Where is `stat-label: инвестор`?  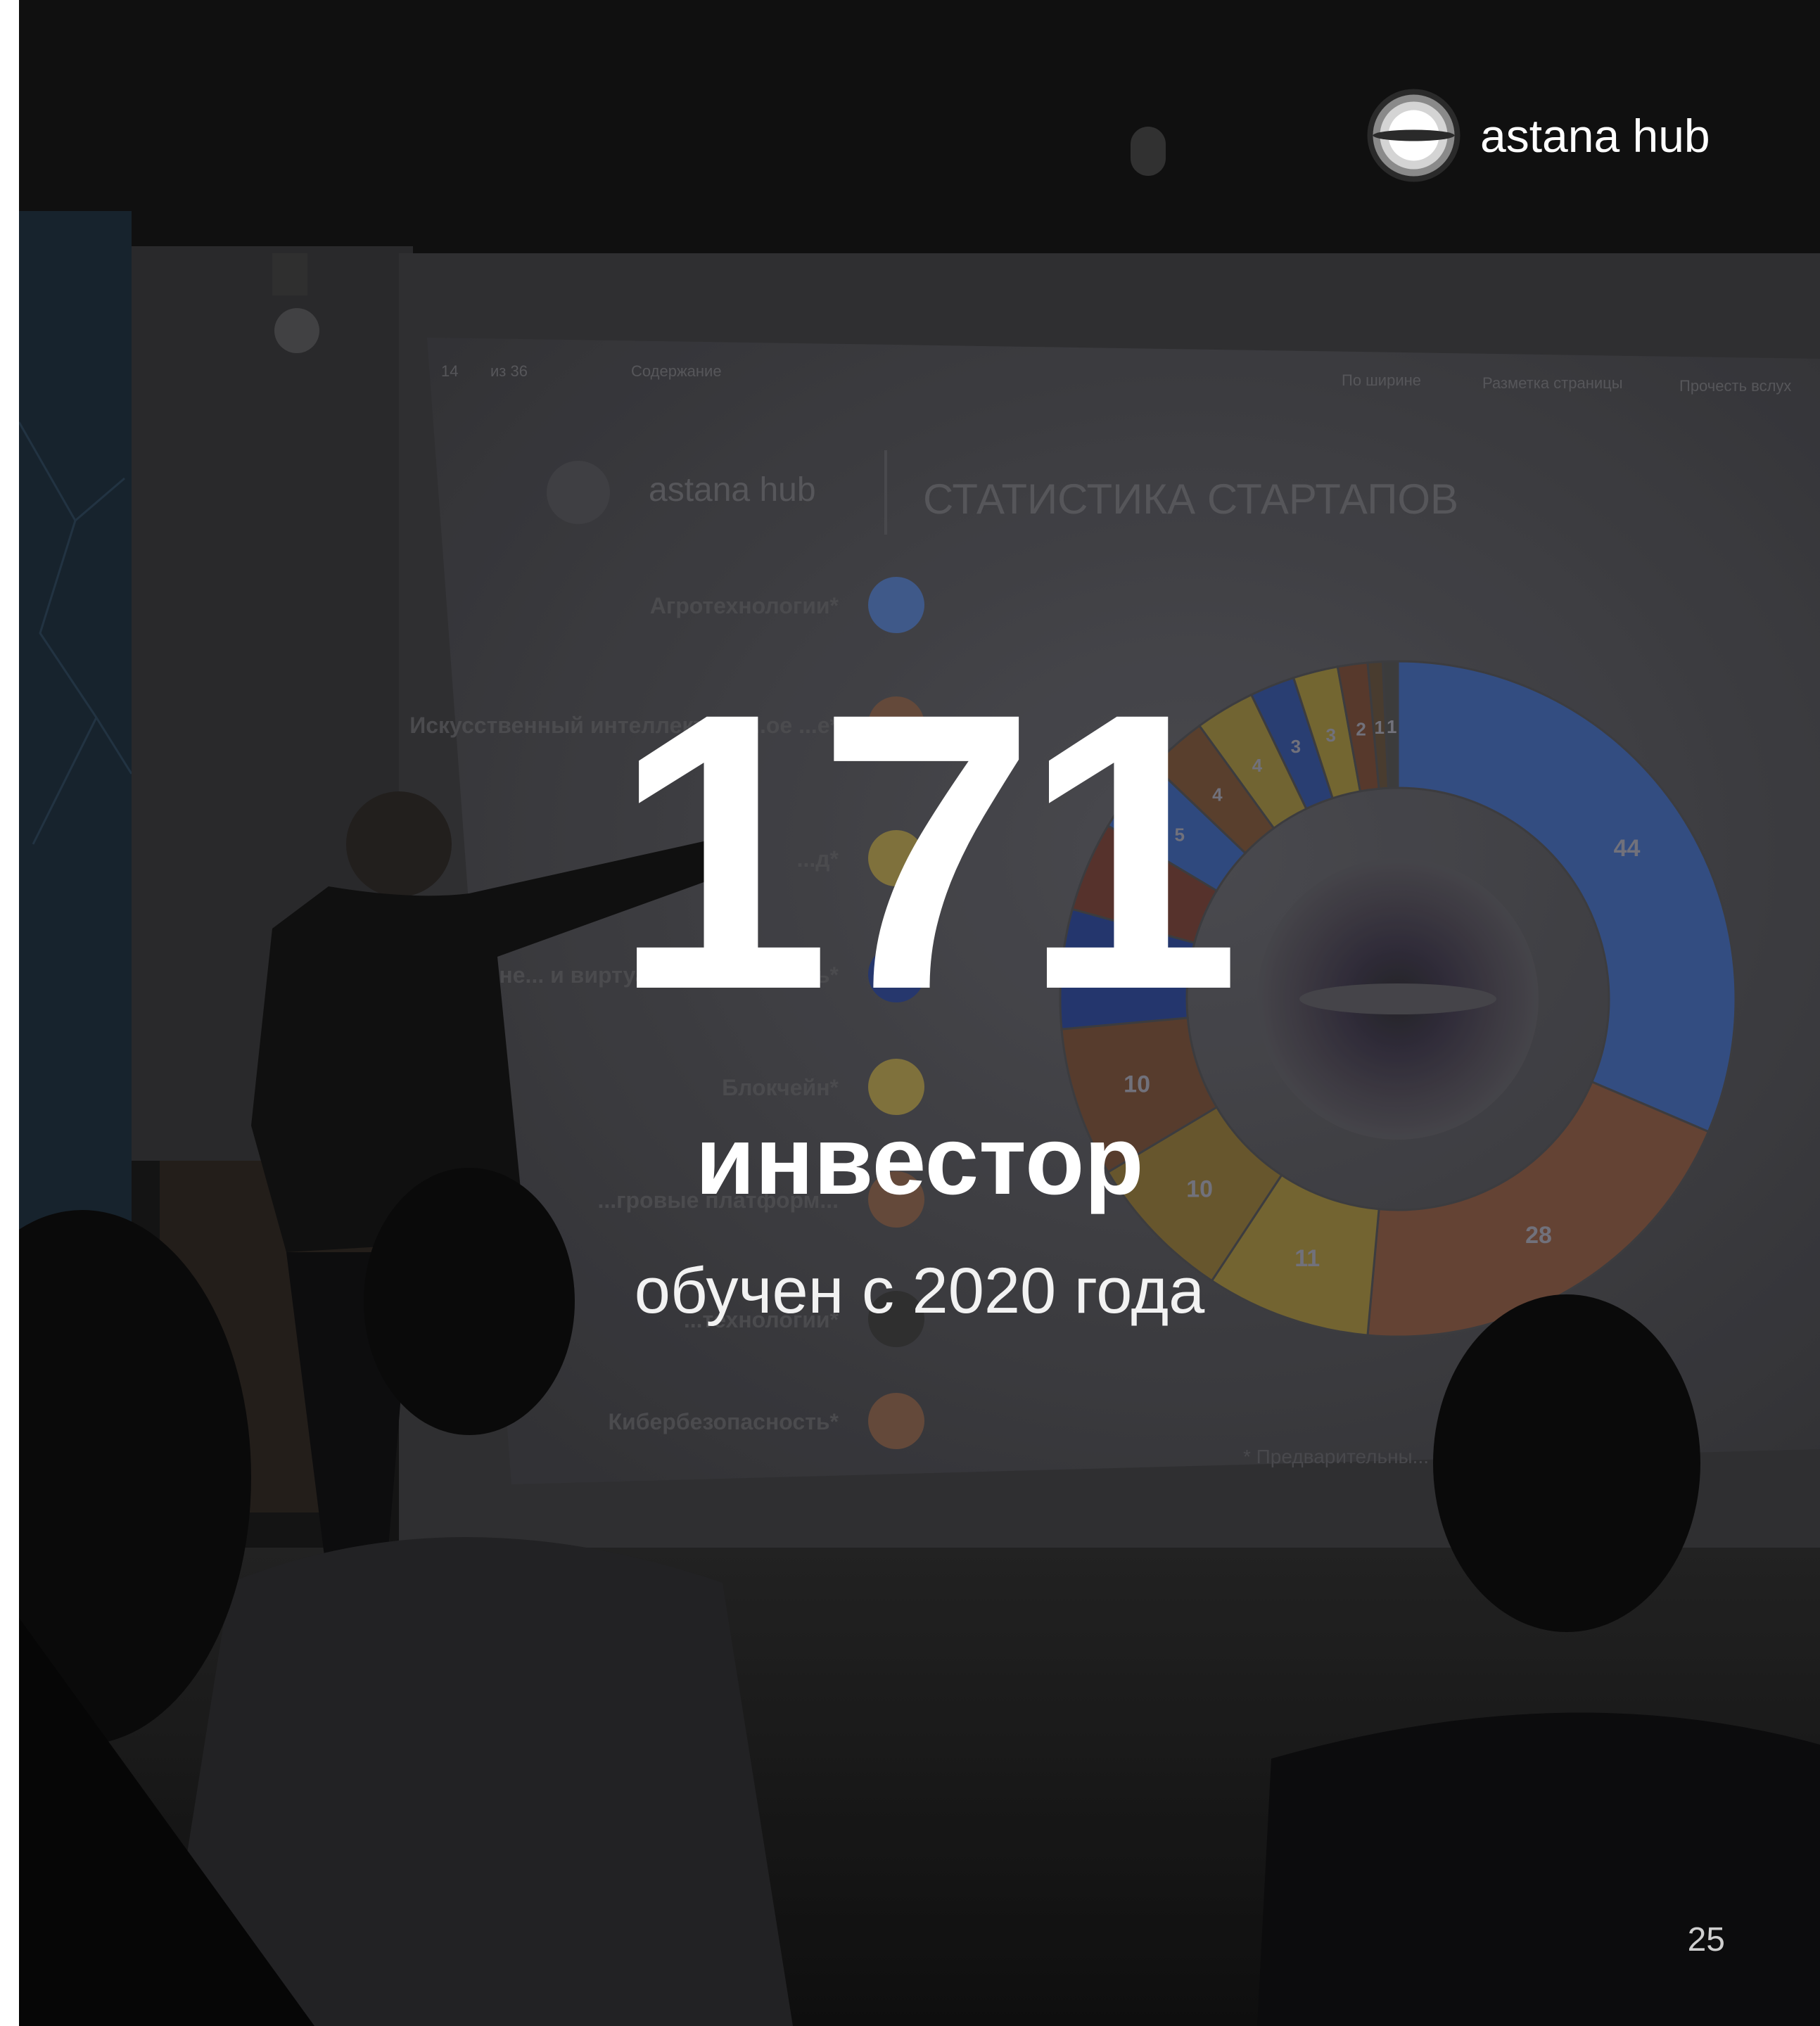 stat-label: инвестор is located at coordinates (919, 1161).